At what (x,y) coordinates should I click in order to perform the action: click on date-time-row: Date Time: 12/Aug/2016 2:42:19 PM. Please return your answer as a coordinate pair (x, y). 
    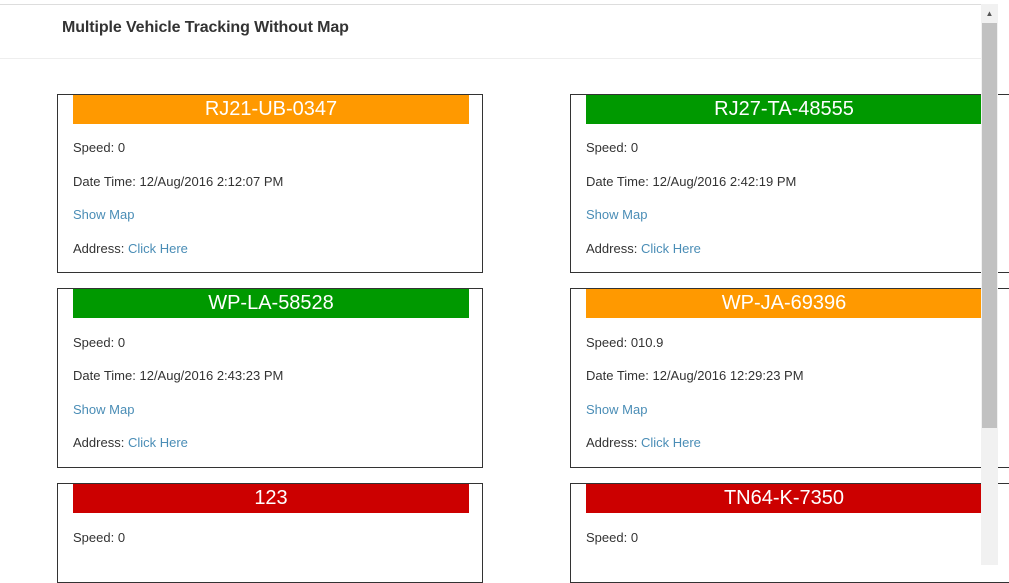
    Looking at the image, I should click on (691, 181).